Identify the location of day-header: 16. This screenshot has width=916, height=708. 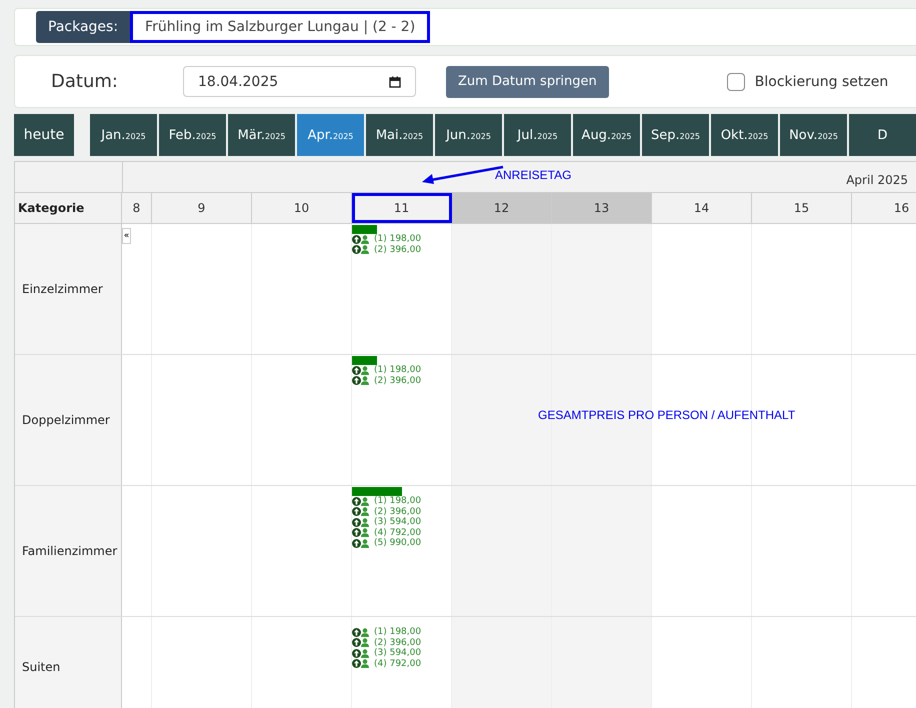
(884, 208).